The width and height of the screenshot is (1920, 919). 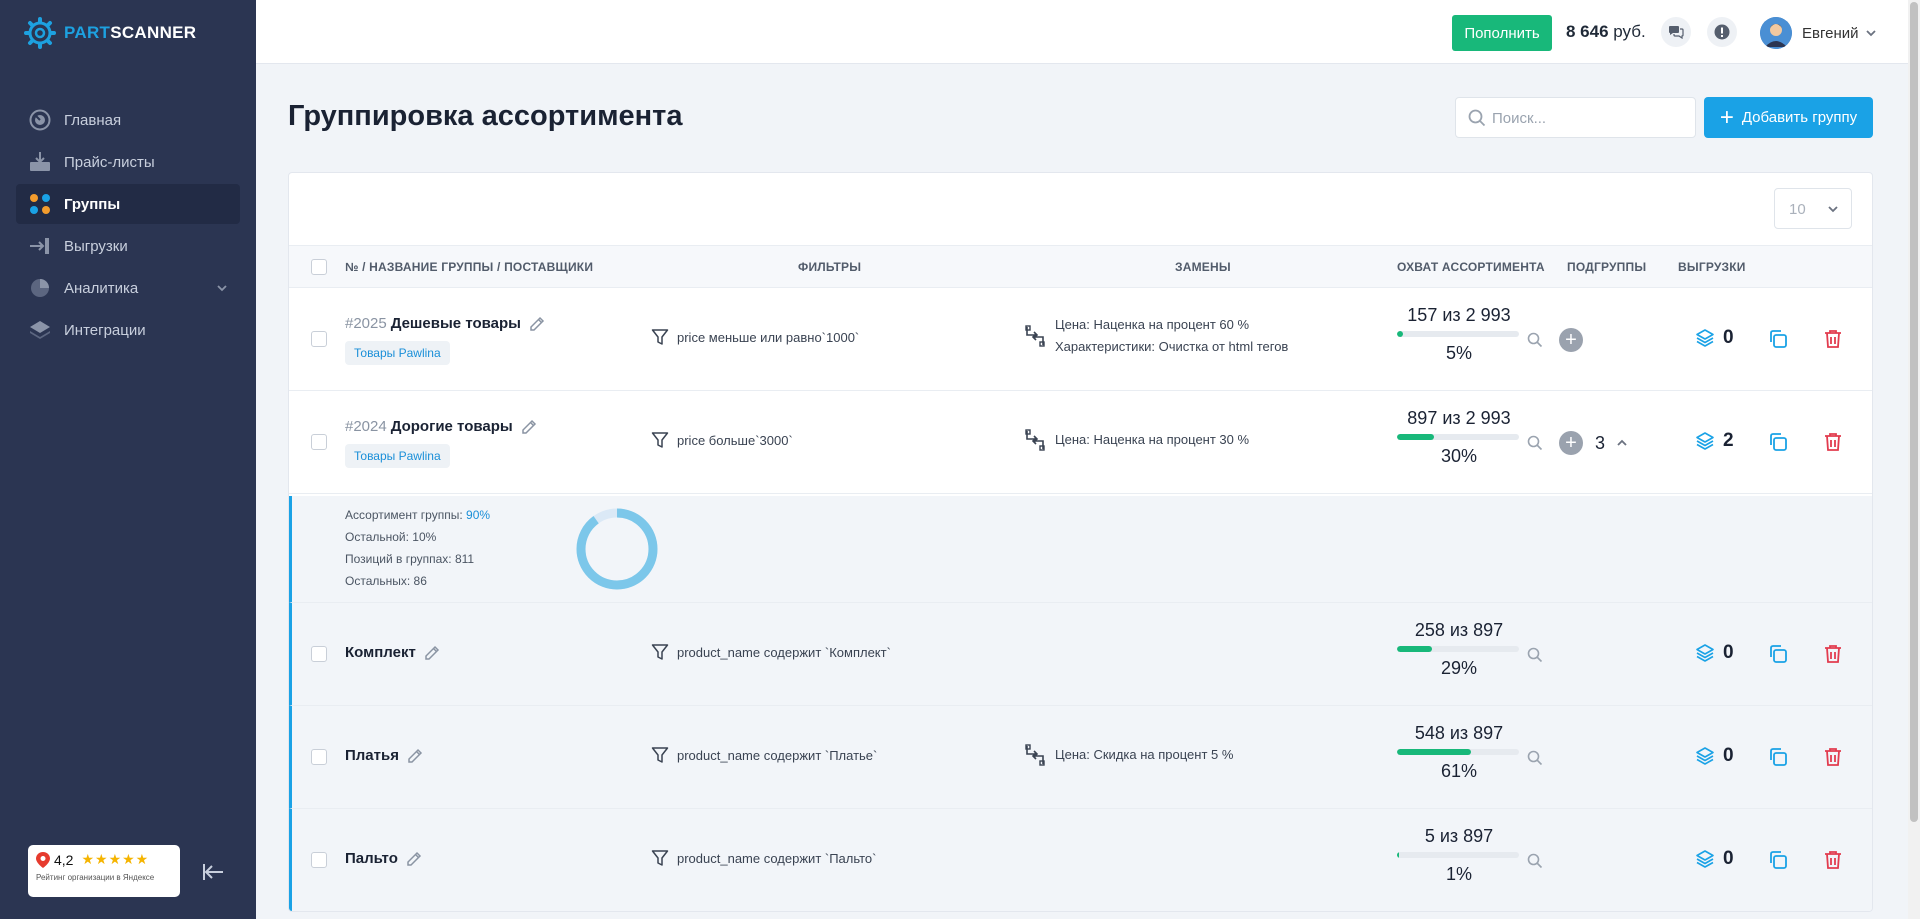 What do you see at coordinates (755, 337) in the screenshot?
I see `filter-cell: price меньше или равно`1000`` at bounding box center [755, 337].